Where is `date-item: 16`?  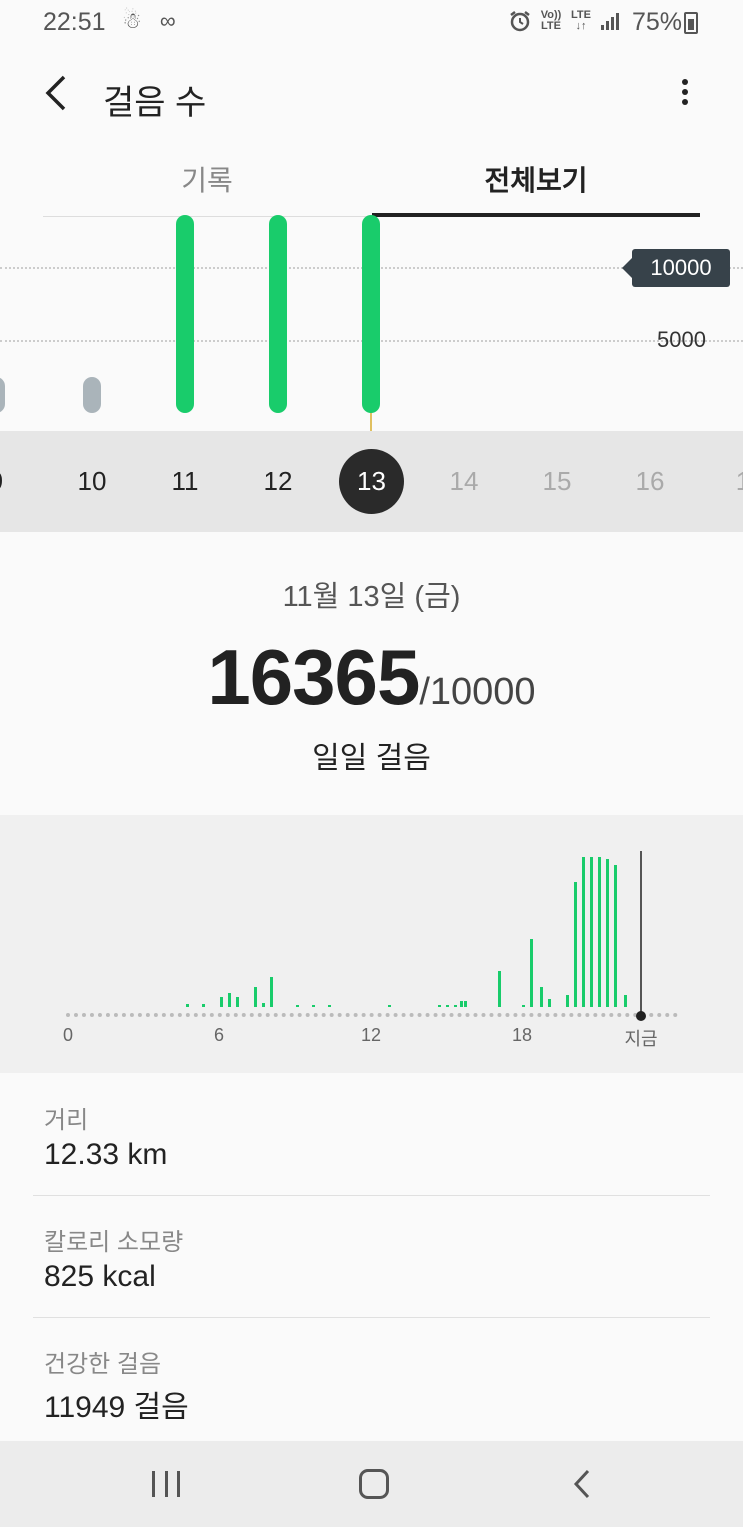
date-item: 16 is located at coordinates (650, 481).